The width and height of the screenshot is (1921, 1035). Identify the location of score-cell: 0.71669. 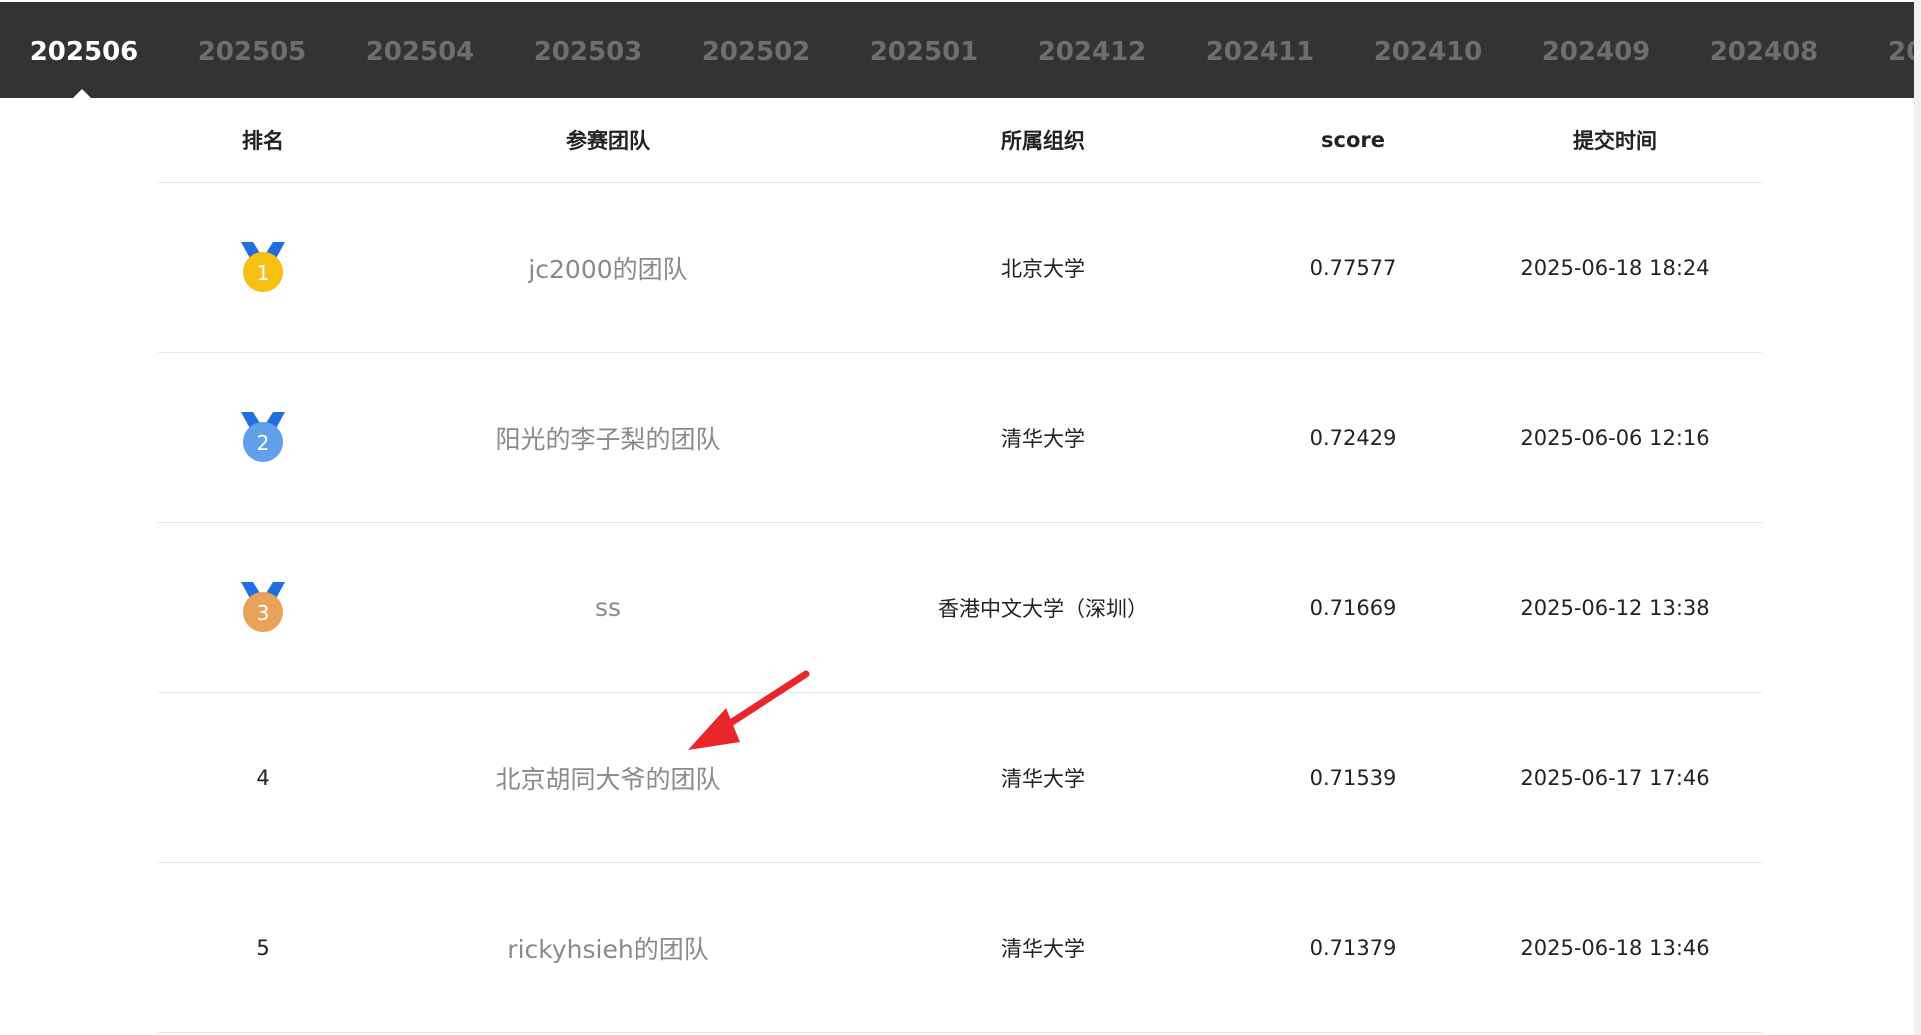
(1353, 607).